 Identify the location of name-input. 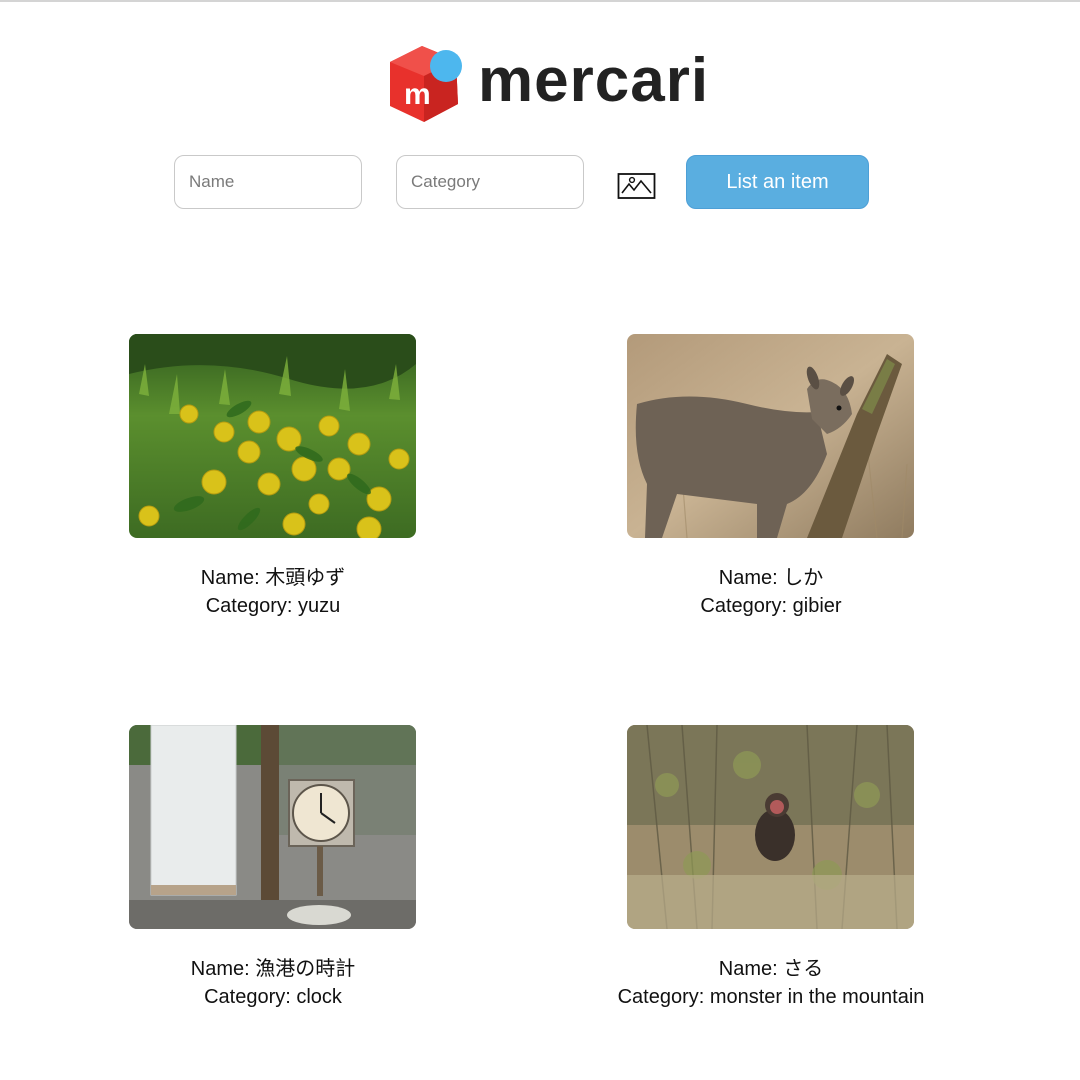
(268, 182).